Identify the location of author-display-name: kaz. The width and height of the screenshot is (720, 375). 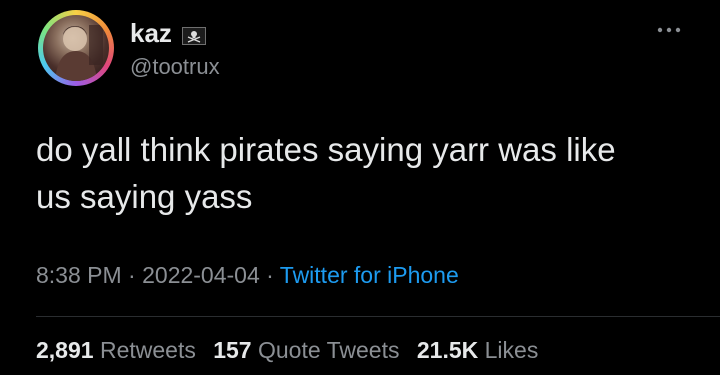
(151, 33).